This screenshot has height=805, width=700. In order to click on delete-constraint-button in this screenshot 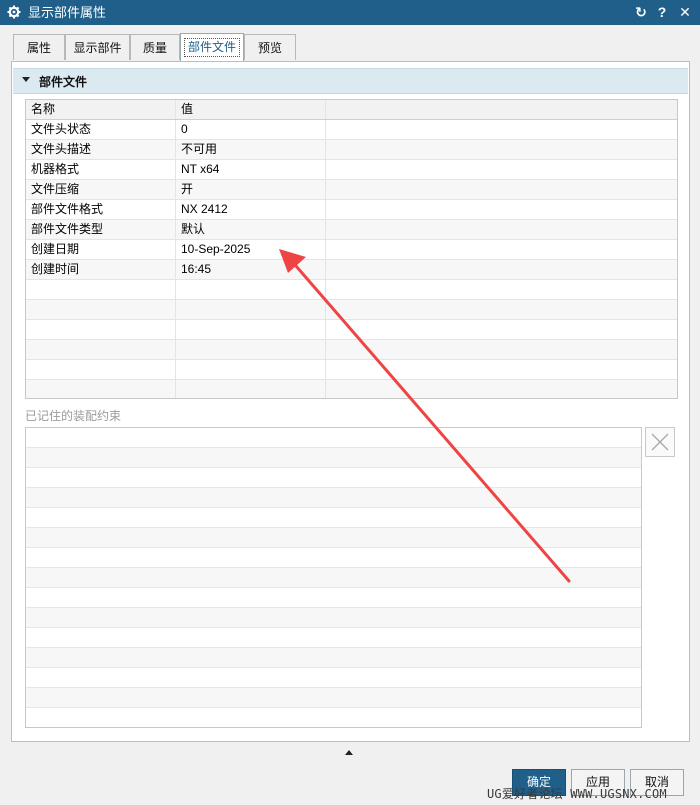, I will do `click(660, 442)`.